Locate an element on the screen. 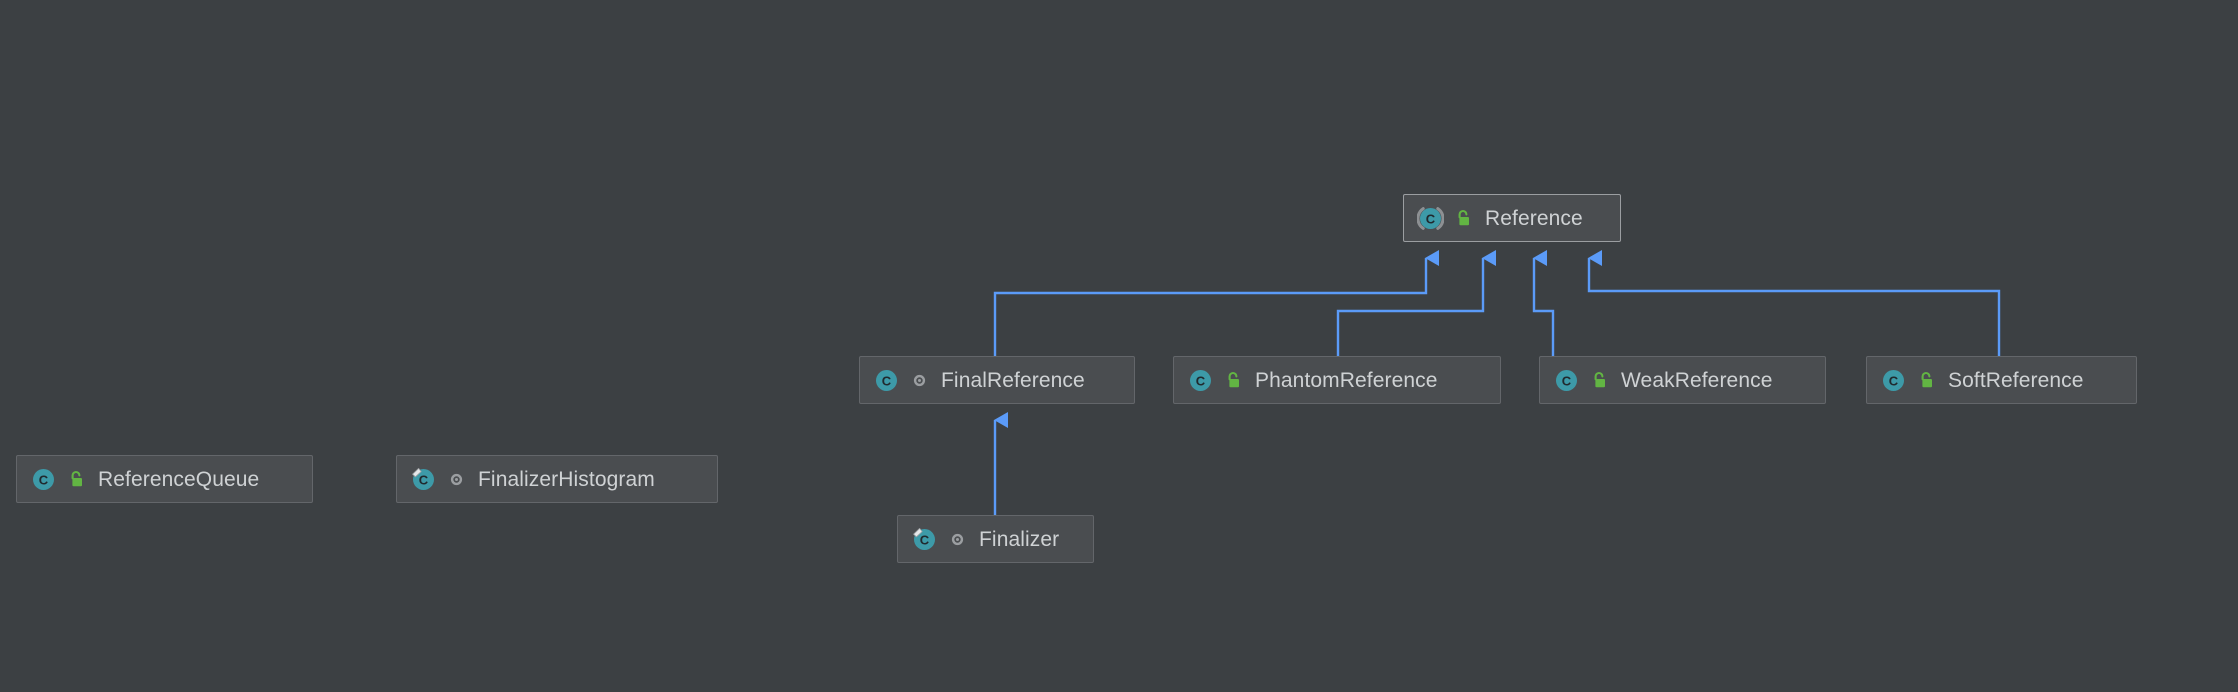 This screenshot has width=2238, height=692. class-node-label: WeakReference is located at coordinates (1697, 380).